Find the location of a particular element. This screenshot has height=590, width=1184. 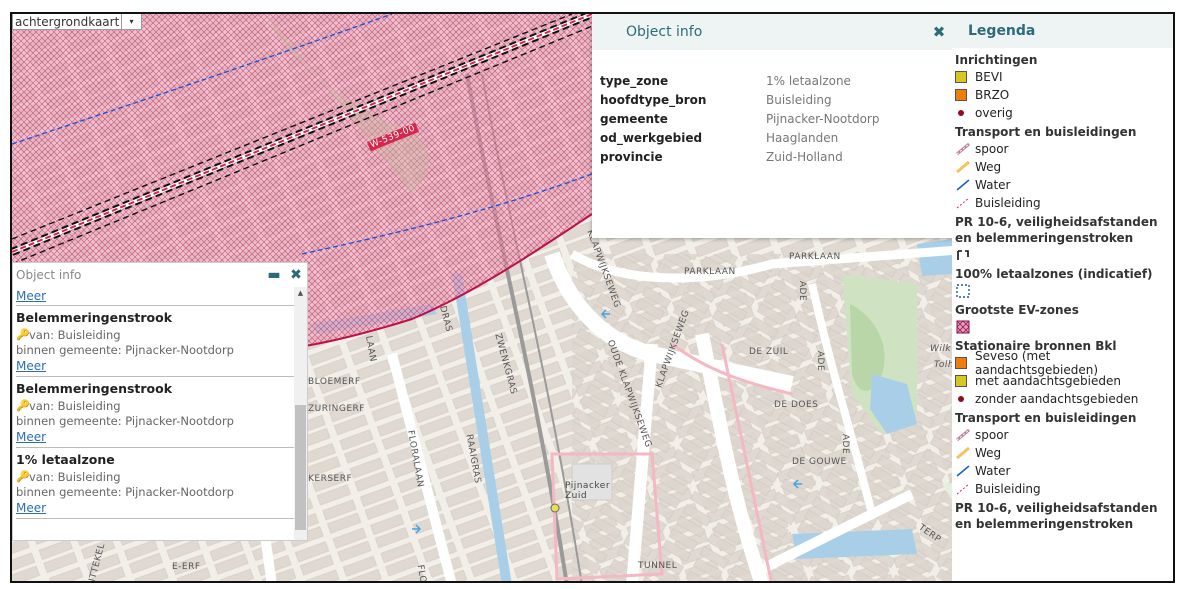

attribute-key: hoofdtype_bron is located at coordinates (653, 99).